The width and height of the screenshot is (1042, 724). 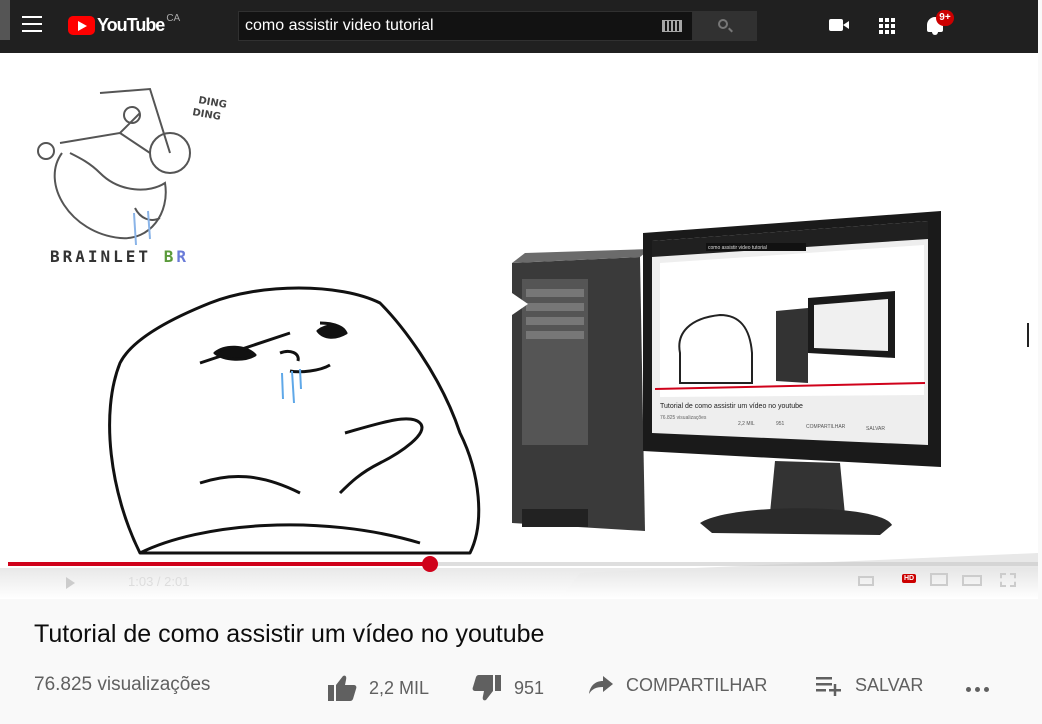 What do you see at coordinates (70, 583) in the screenshot?
I see `play-pause-icon` at bounding box center [70, 583].